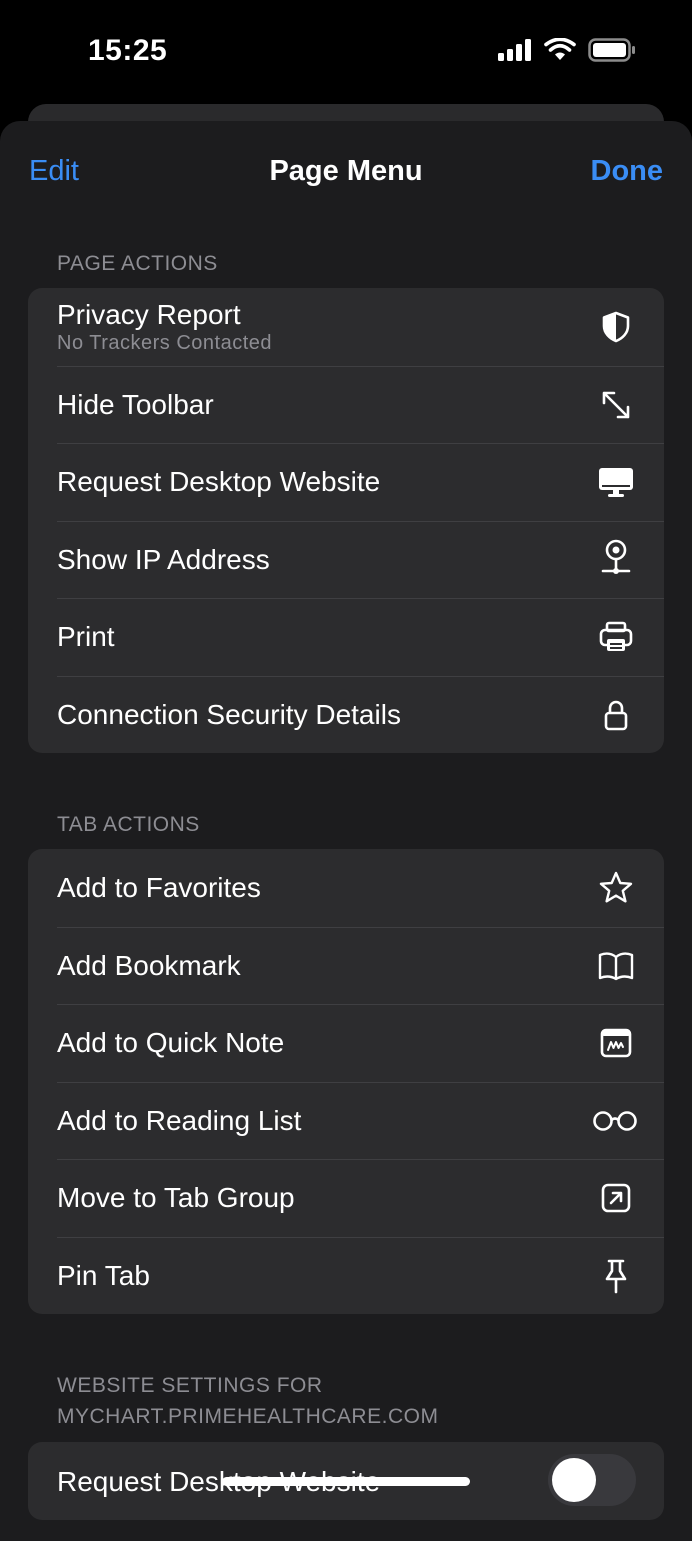 The width and height of the screenshot is (692, 1541). What do you see at coordinates (171, 1042) in the screenshot?
I see `menu-item-label: Add to Quick Note` at bounding box center [171, 1042].